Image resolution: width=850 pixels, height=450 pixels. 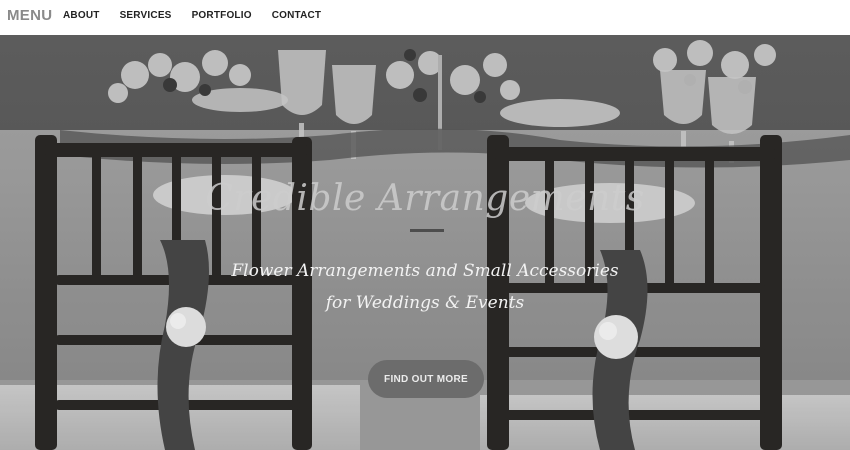 What do you see at coordinates (297, 15) in the screenshot?
I see `nav-link-contact: CONTACT` at bounding box center [297, 15].